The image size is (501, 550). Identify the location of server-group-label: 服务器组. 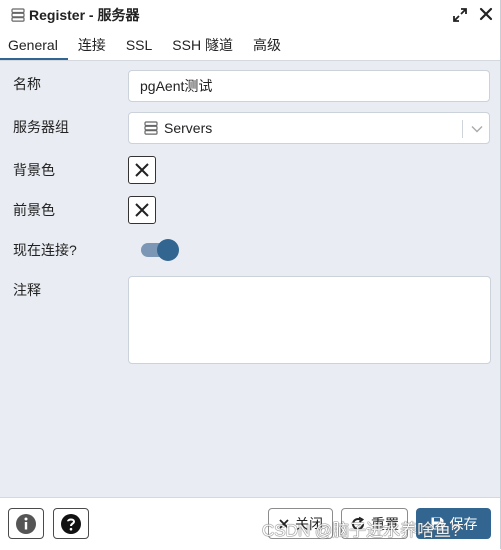
(41, 127).